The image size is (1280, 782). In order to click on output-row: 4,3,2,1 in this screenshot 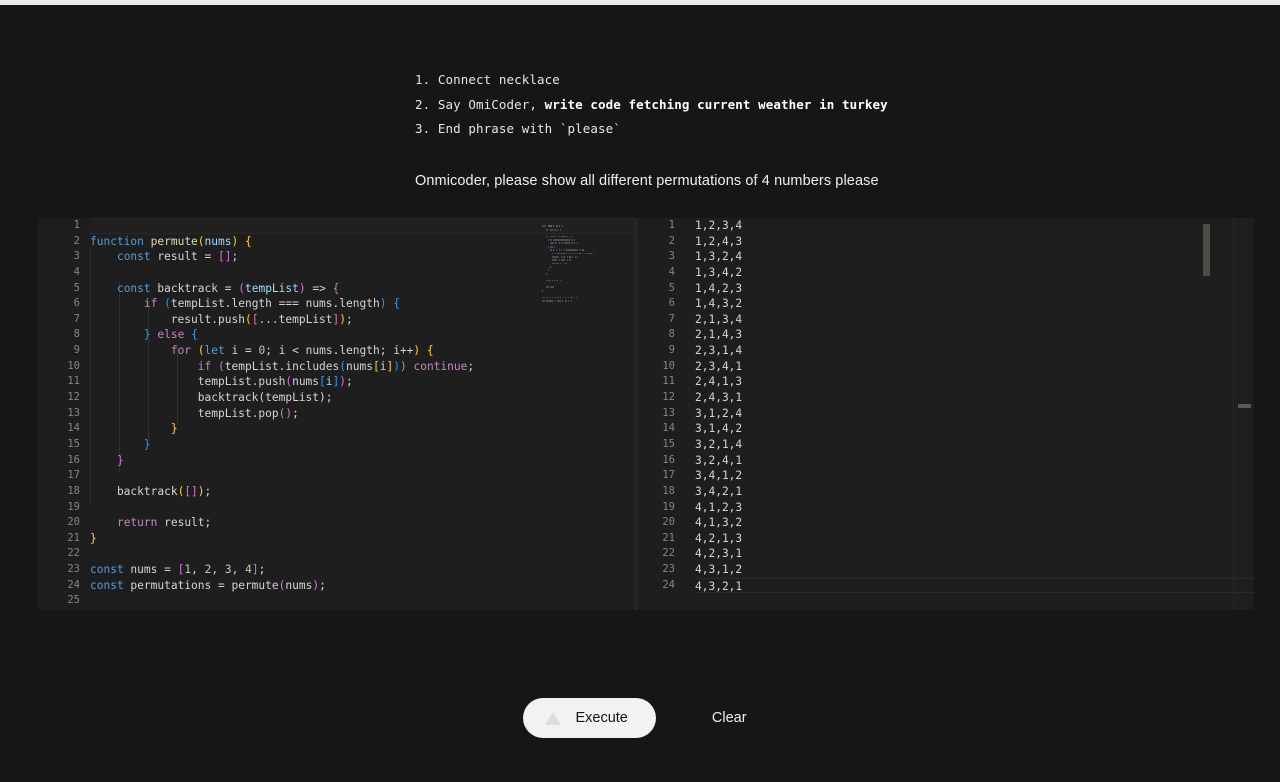, I will do `click(974, 585)`.